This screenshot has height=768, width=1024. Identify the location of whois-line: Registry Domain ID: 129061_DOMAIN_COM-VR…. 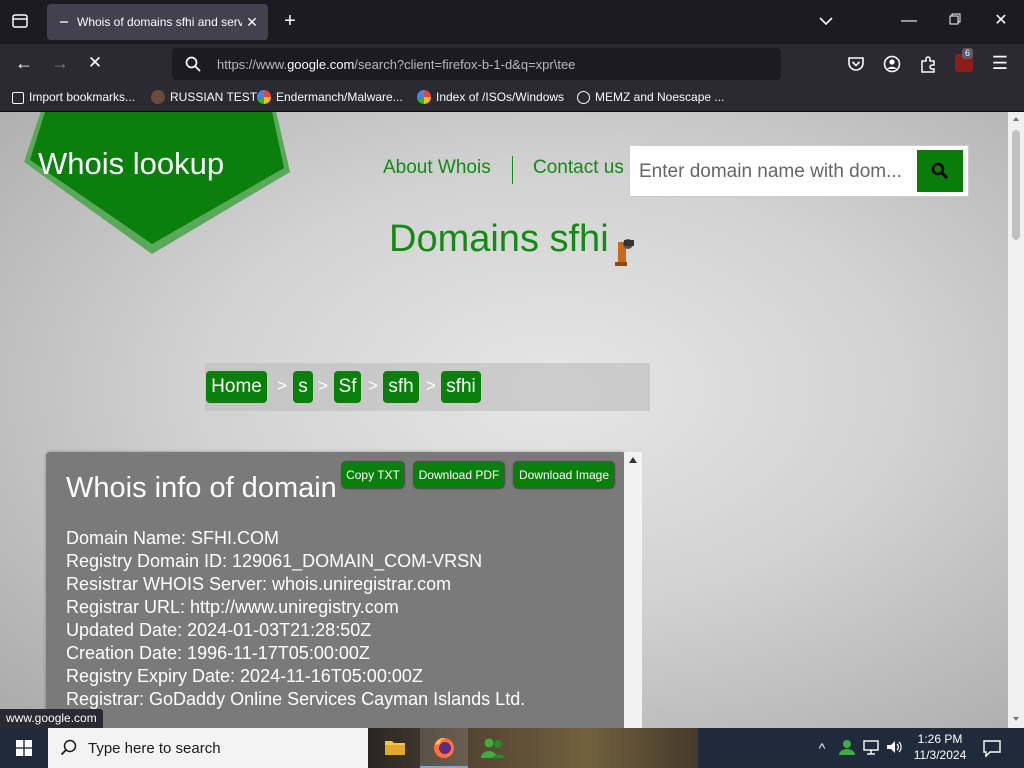
(274, 561).